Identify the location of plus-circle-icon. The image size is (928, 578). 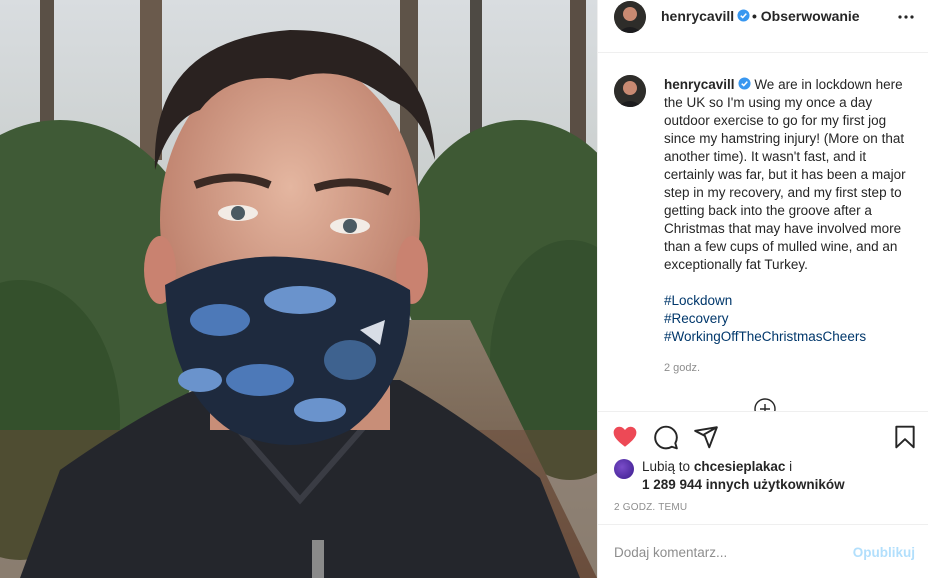
(765, 404).